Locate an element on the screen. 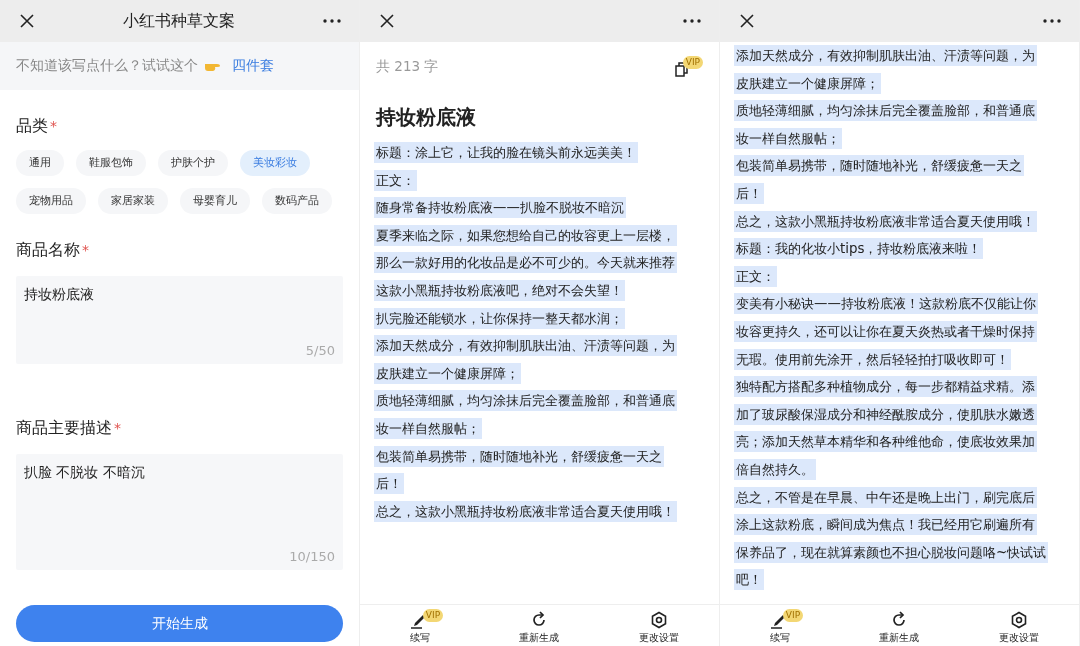 The image size is (1080, 646). generated-text: 妆容更持久，还可以让你在夏天炎热或者干燥时保持 is located at coordinates (885, 331).